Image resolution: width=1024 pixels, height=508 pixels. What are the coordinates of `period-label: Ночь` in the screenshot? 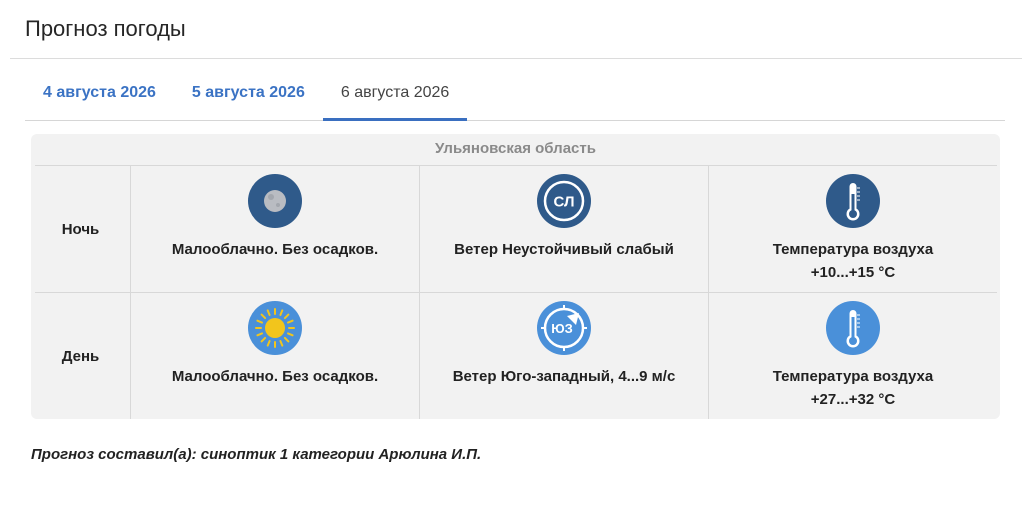 It's located at (80, 229).